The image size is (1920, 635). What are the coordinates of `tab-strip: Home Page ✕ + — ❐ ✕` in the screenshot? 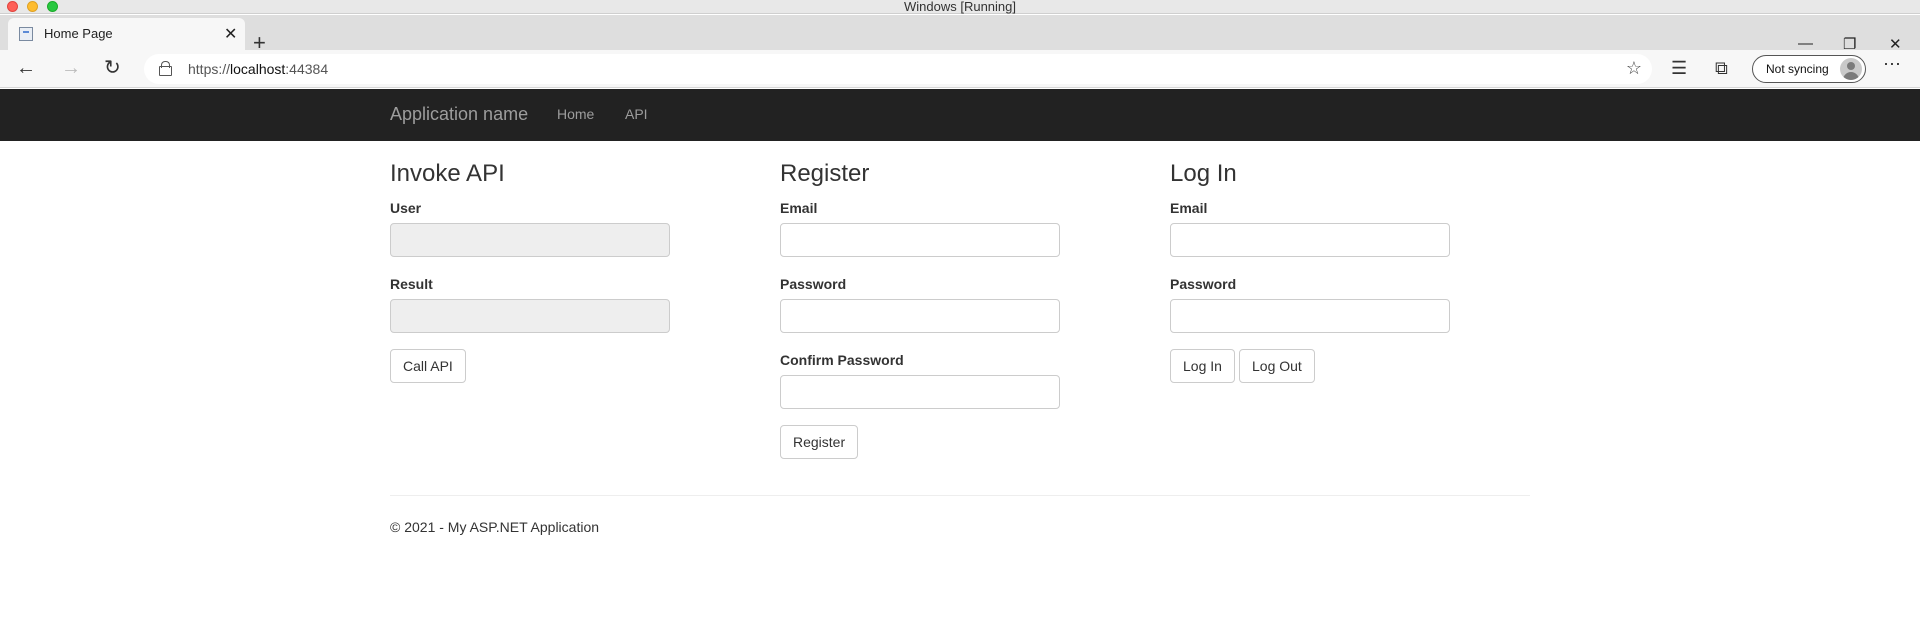 It's located at (960, 34).